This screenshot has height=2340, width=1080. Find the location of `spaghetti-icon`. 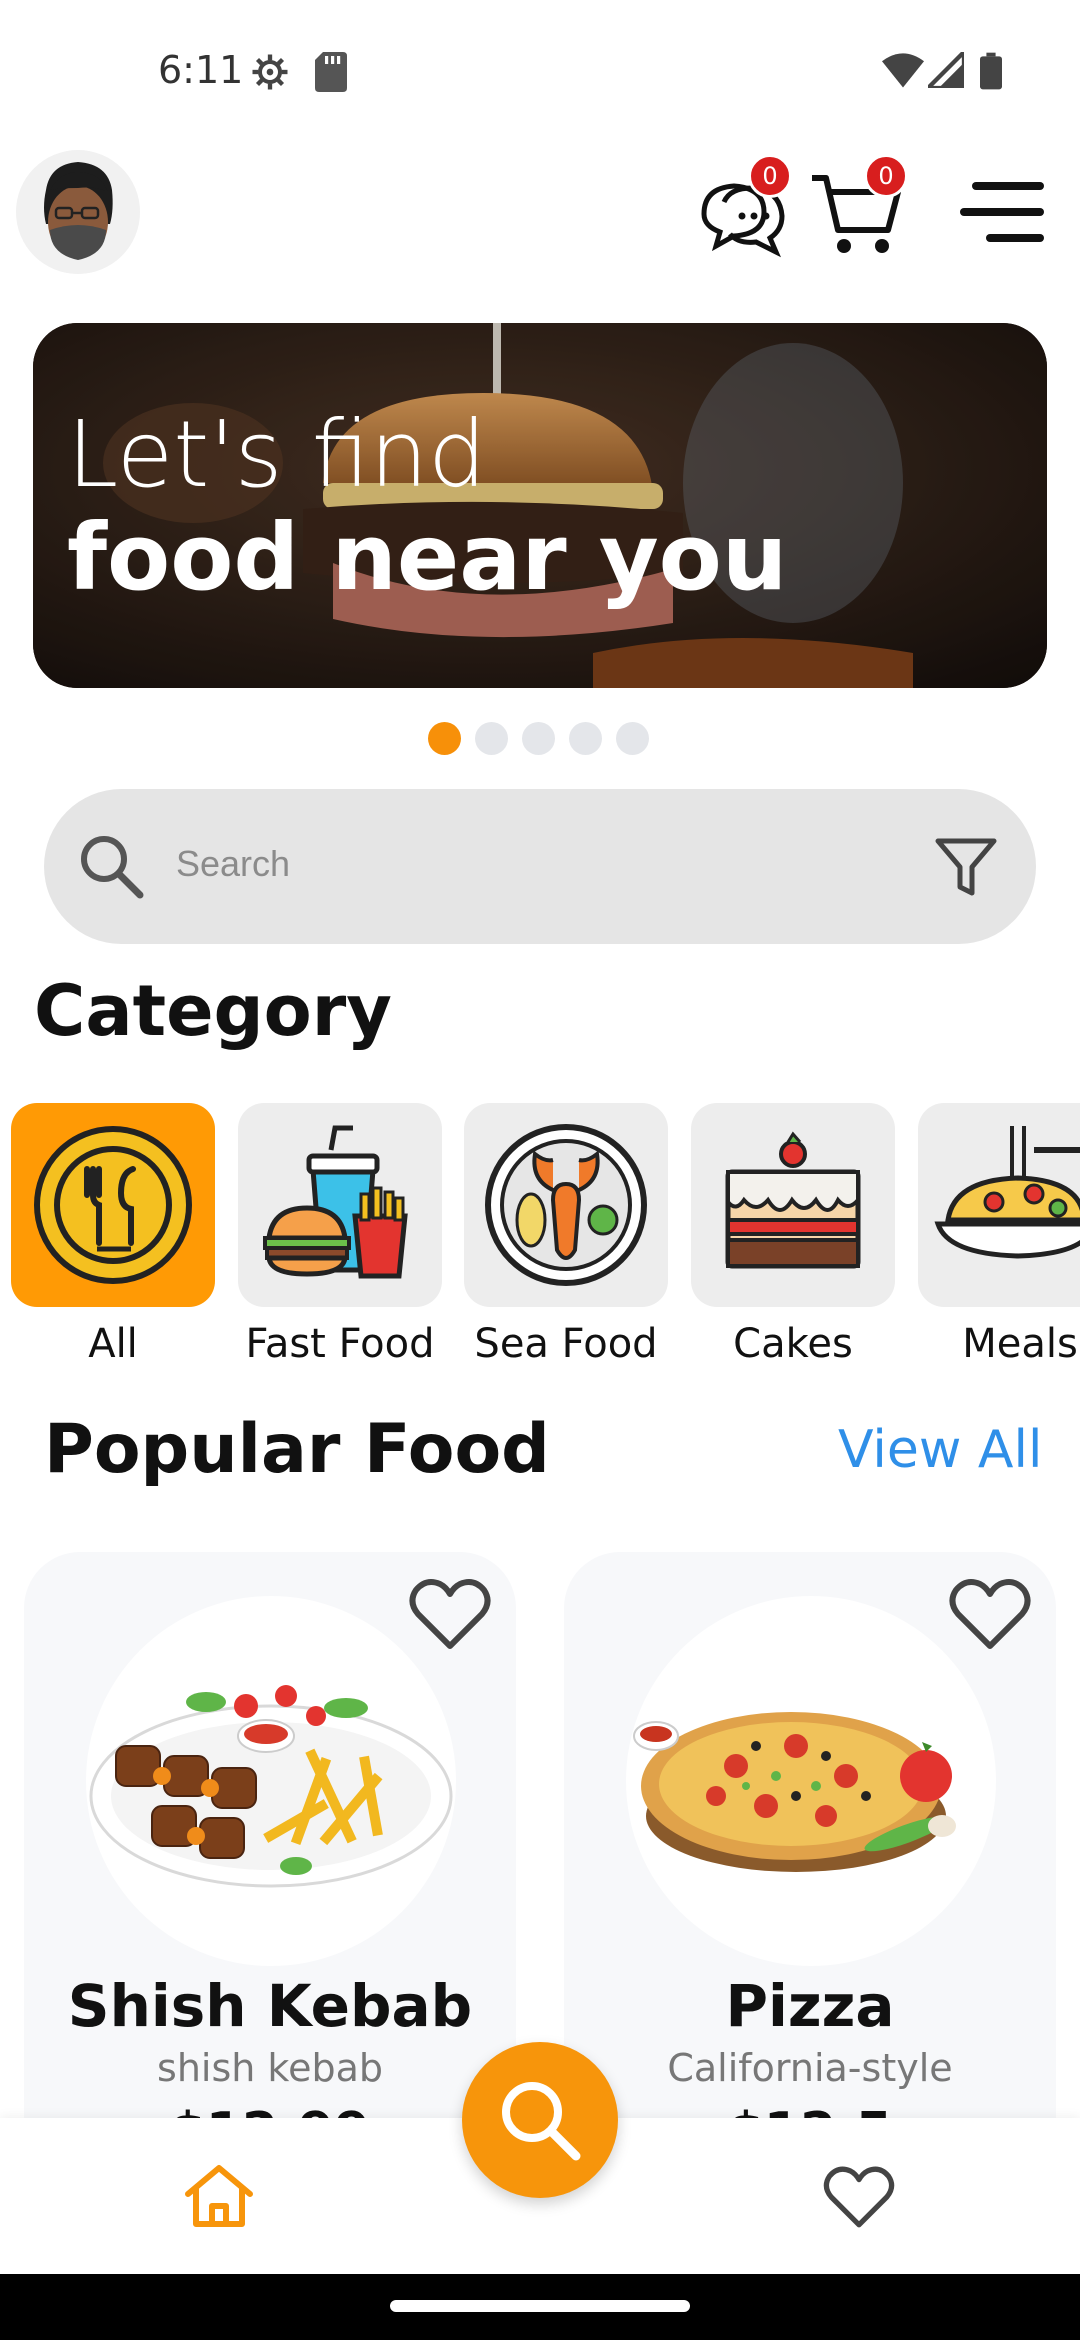

spaghetti-icon is located at coordinates (1007, 1192).